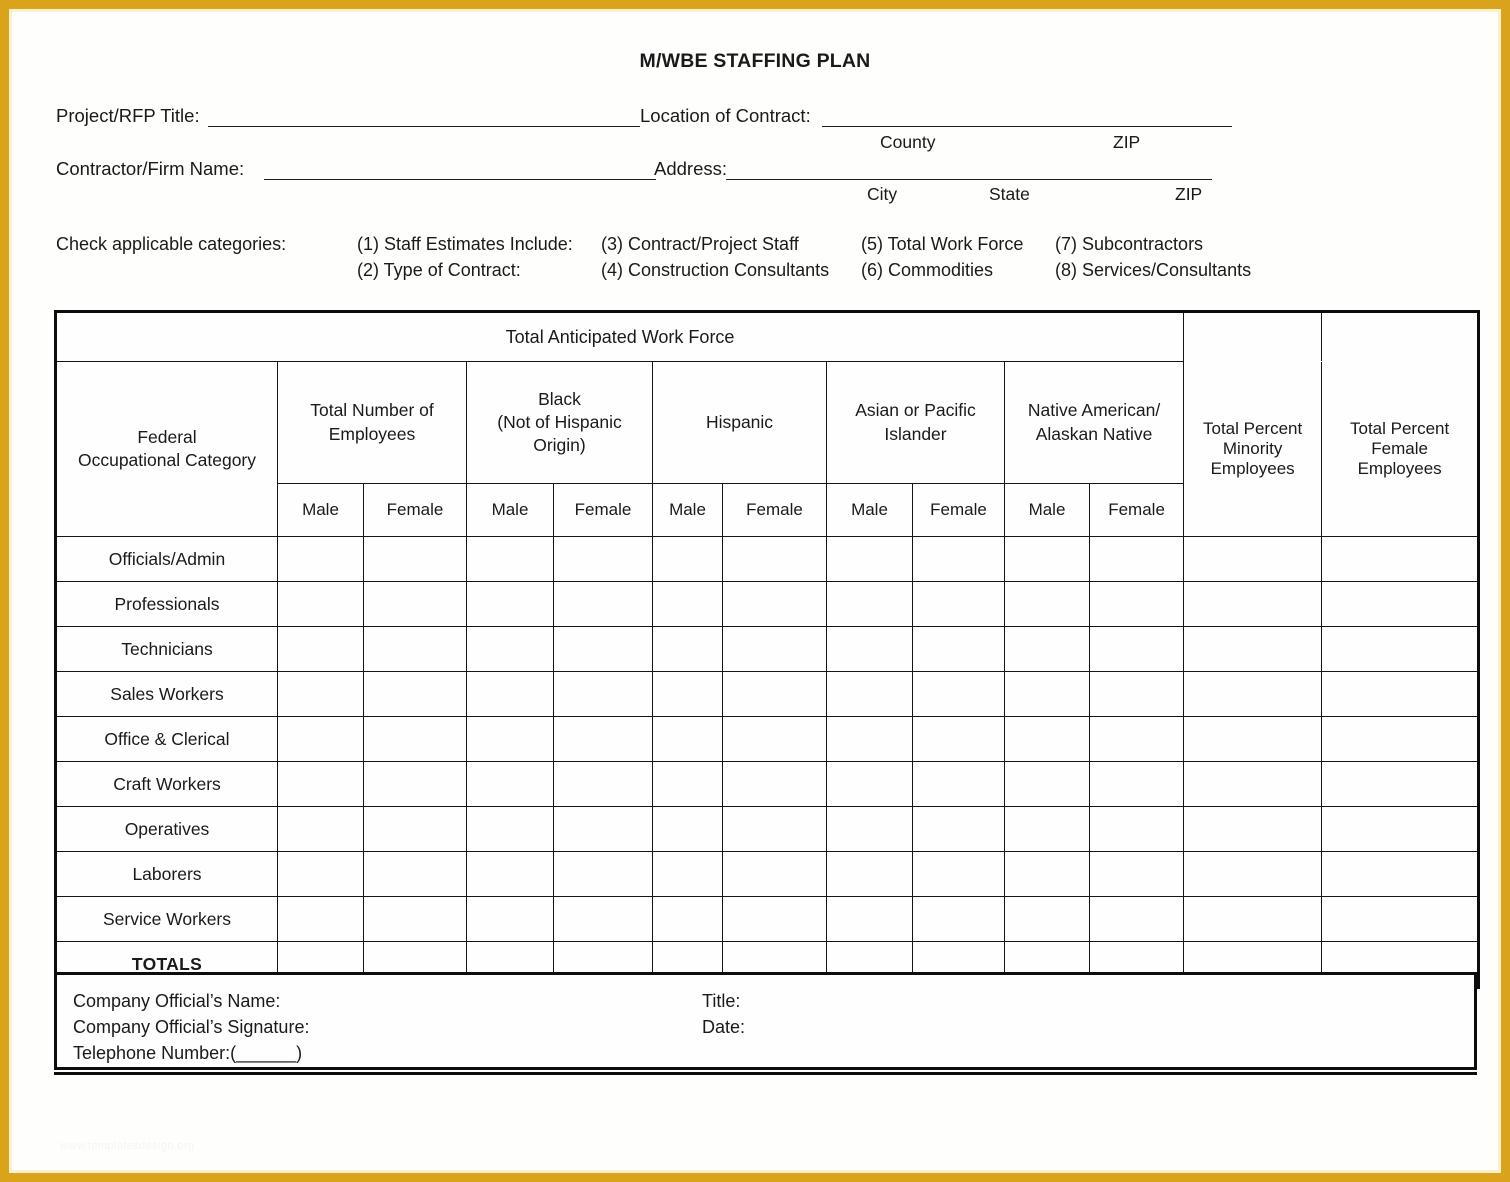 This screenshot has width=1510, height=1182. Describe the element at coordinates (603, 739) in the screenshot. I see `cell-office-clerical-black-female` at that location.